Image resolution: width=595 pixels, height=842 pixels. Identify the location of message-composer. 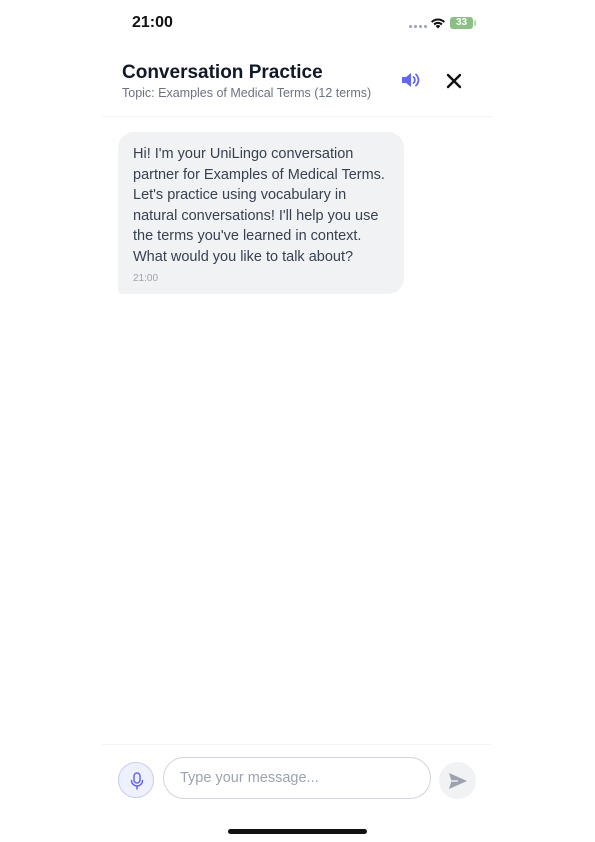
(297, 777).